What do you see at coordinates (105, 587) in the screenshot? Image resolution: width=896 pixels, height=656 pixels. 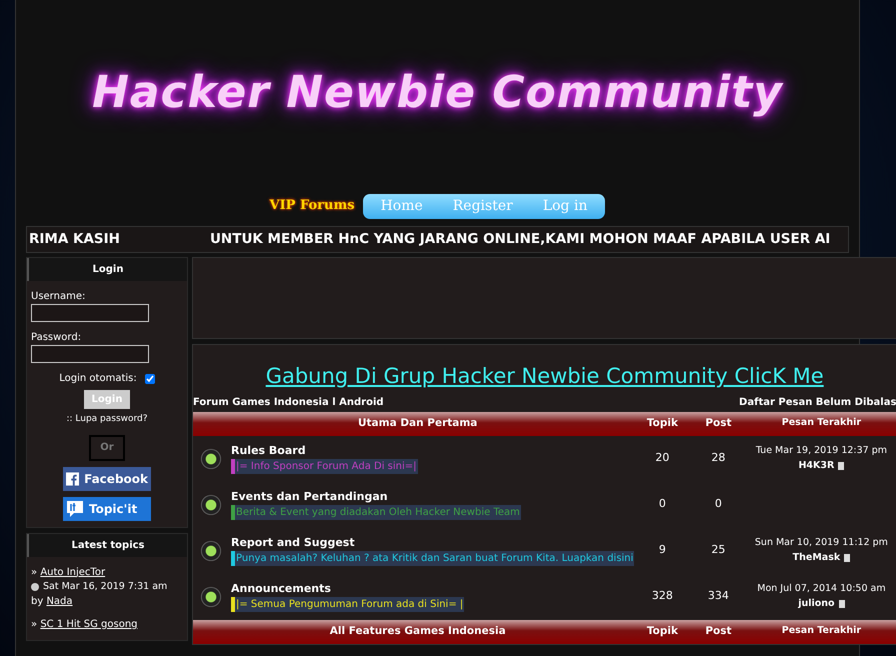 I see `topic-date: Sat Mar 16, 2019 7:31 am` at bounding box center [105, 587].